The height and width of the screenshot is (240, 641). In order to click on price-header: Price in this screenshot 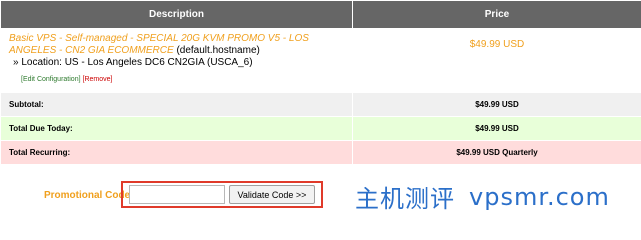, I will do `click(496, 14)`.